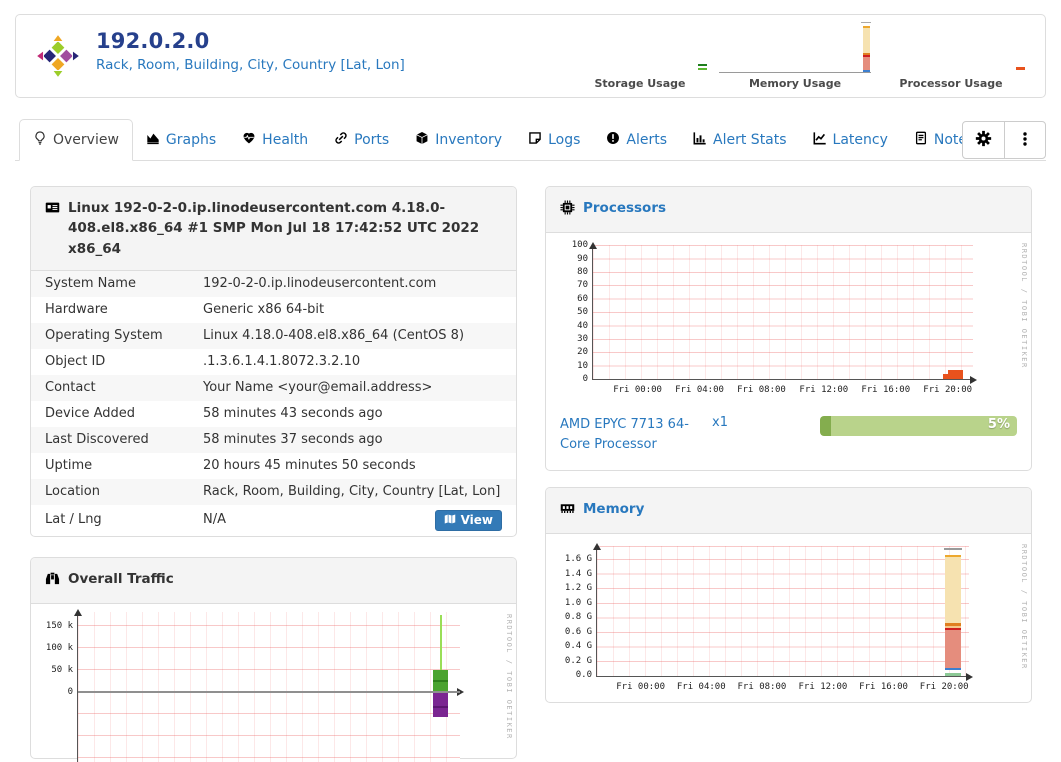  Describe the element at coordinates (318, 387) in the screenshot. I see `row-value: Your Name <your@email.address>` at that location.